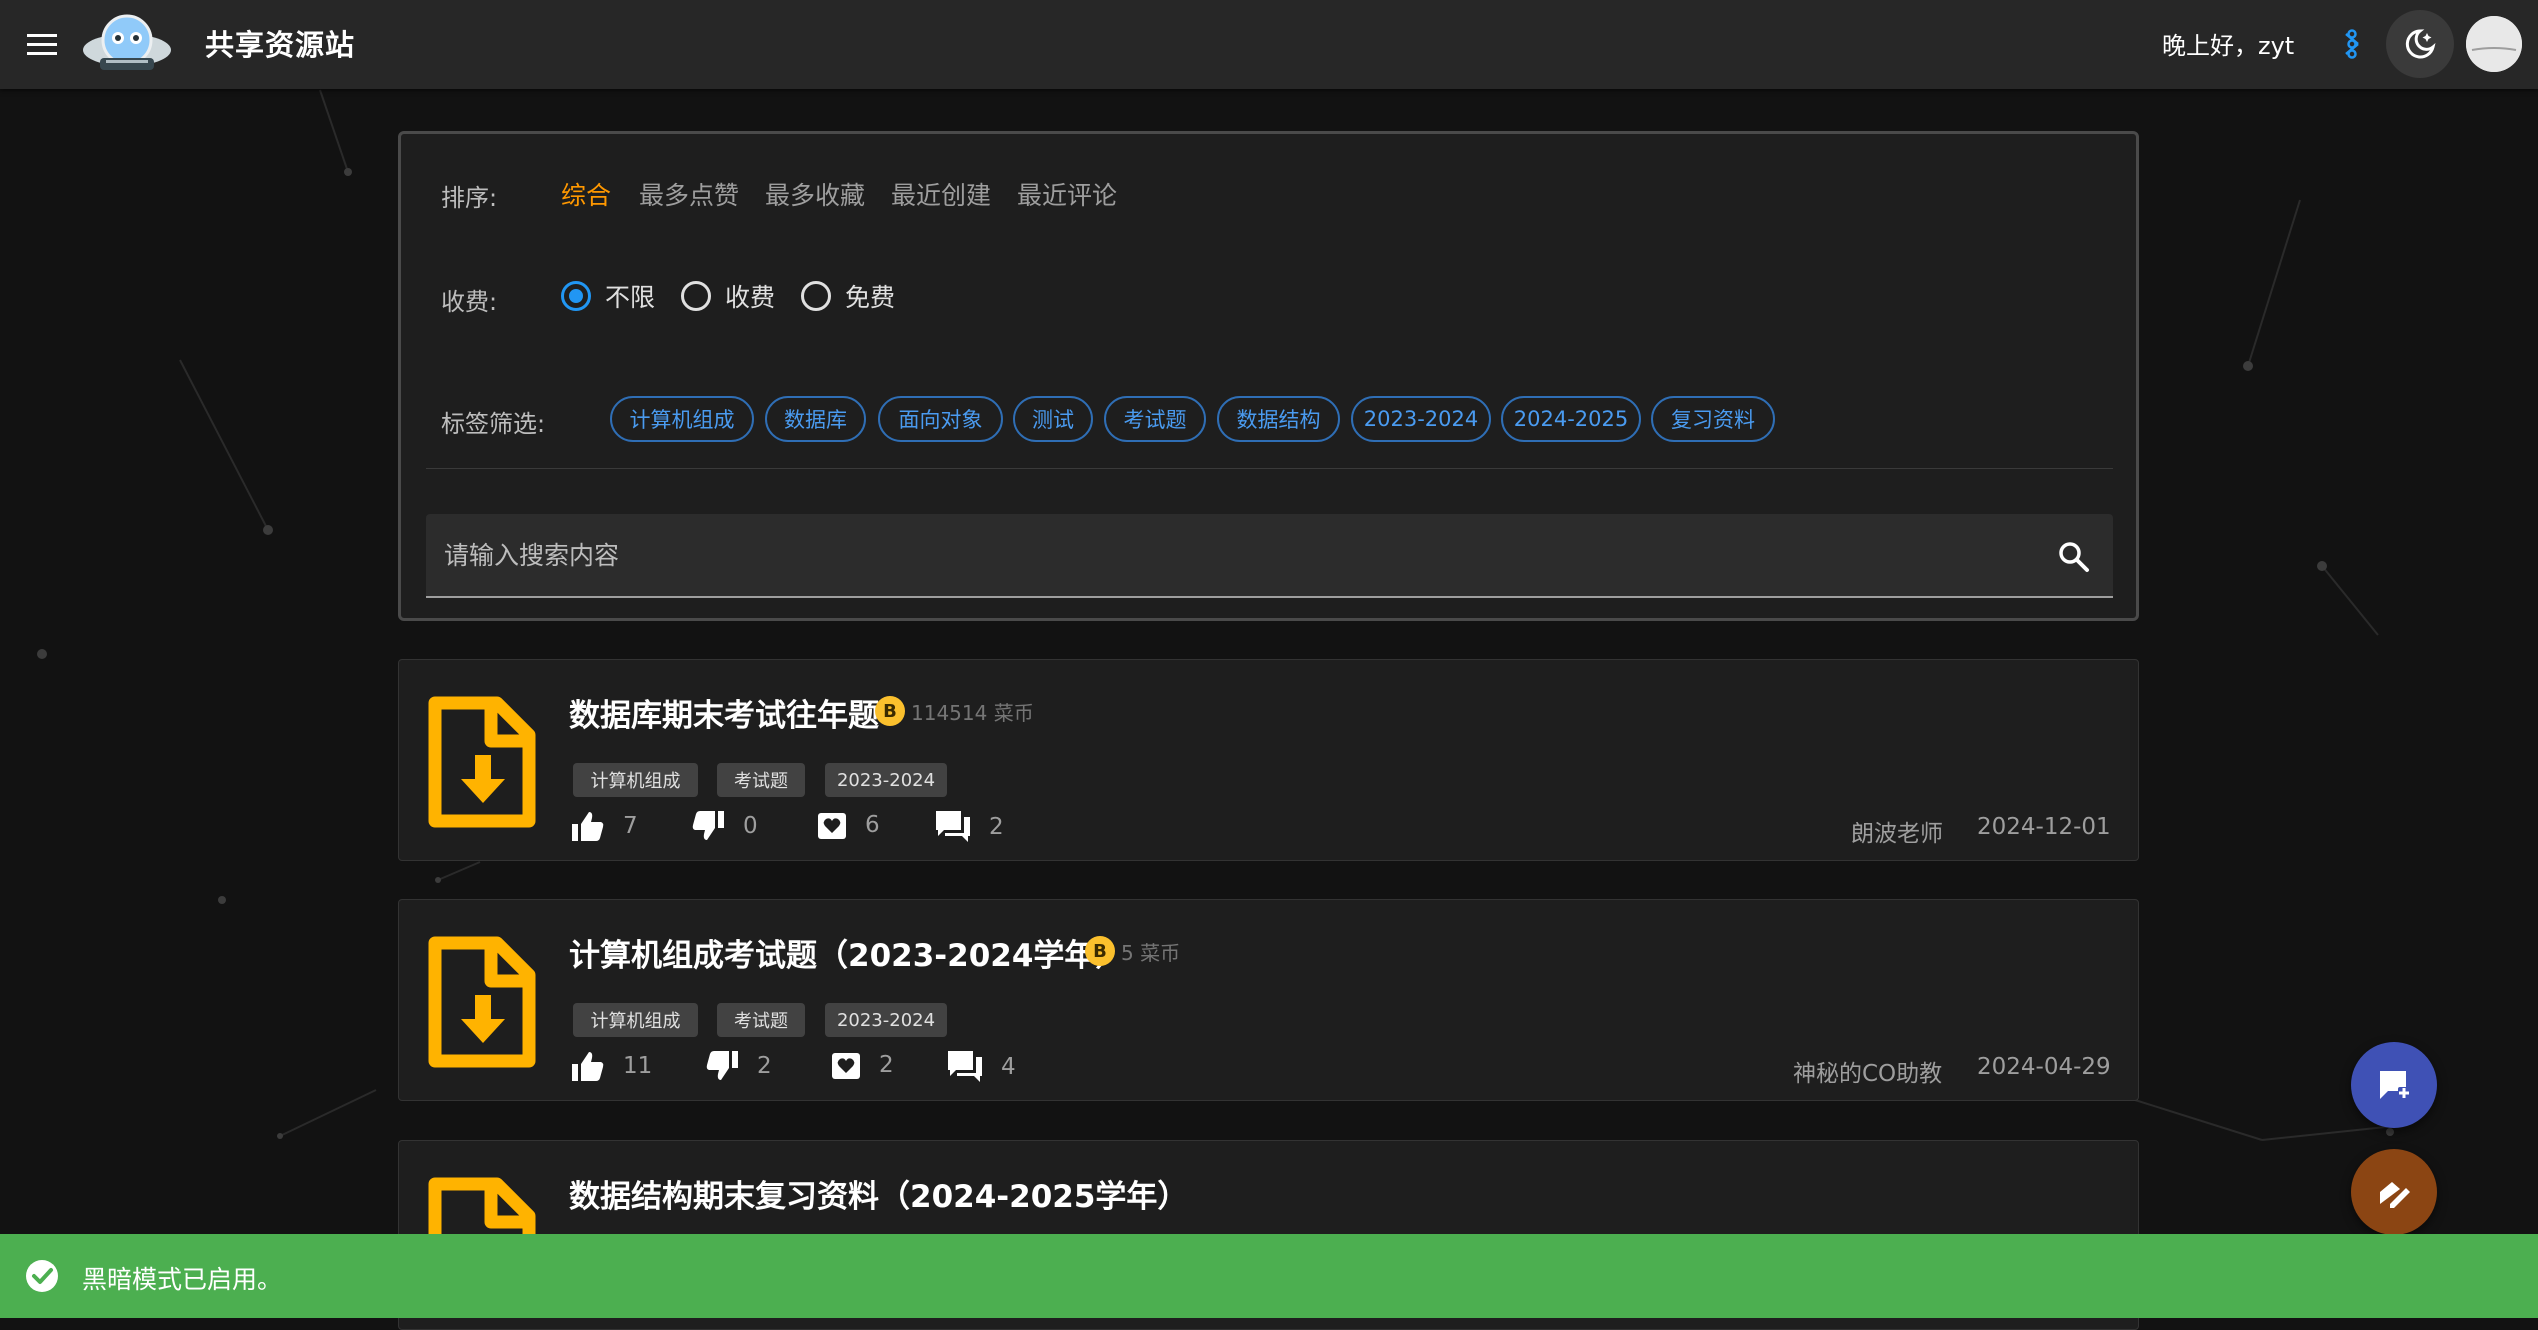 Image resolution: width=2538 pixels, height=1330 pixels. I want to click on app-bar: 共享资源站 晚上好，zyt, so click(1269, 44).